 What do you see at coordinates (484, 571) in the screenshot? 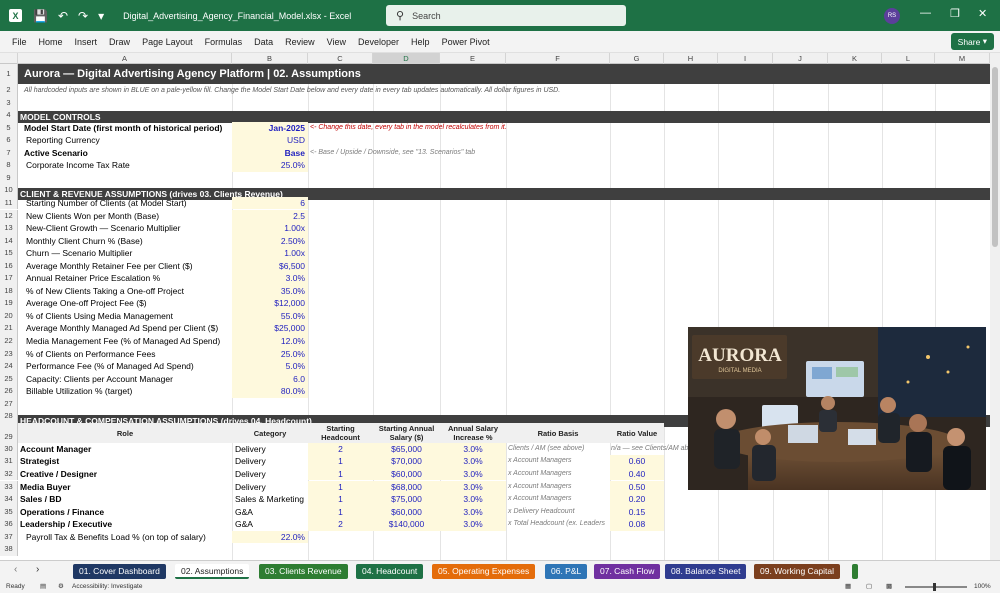
I see `sheet-tab: 05. Operating Expenses` at bounding box center [484, 571].